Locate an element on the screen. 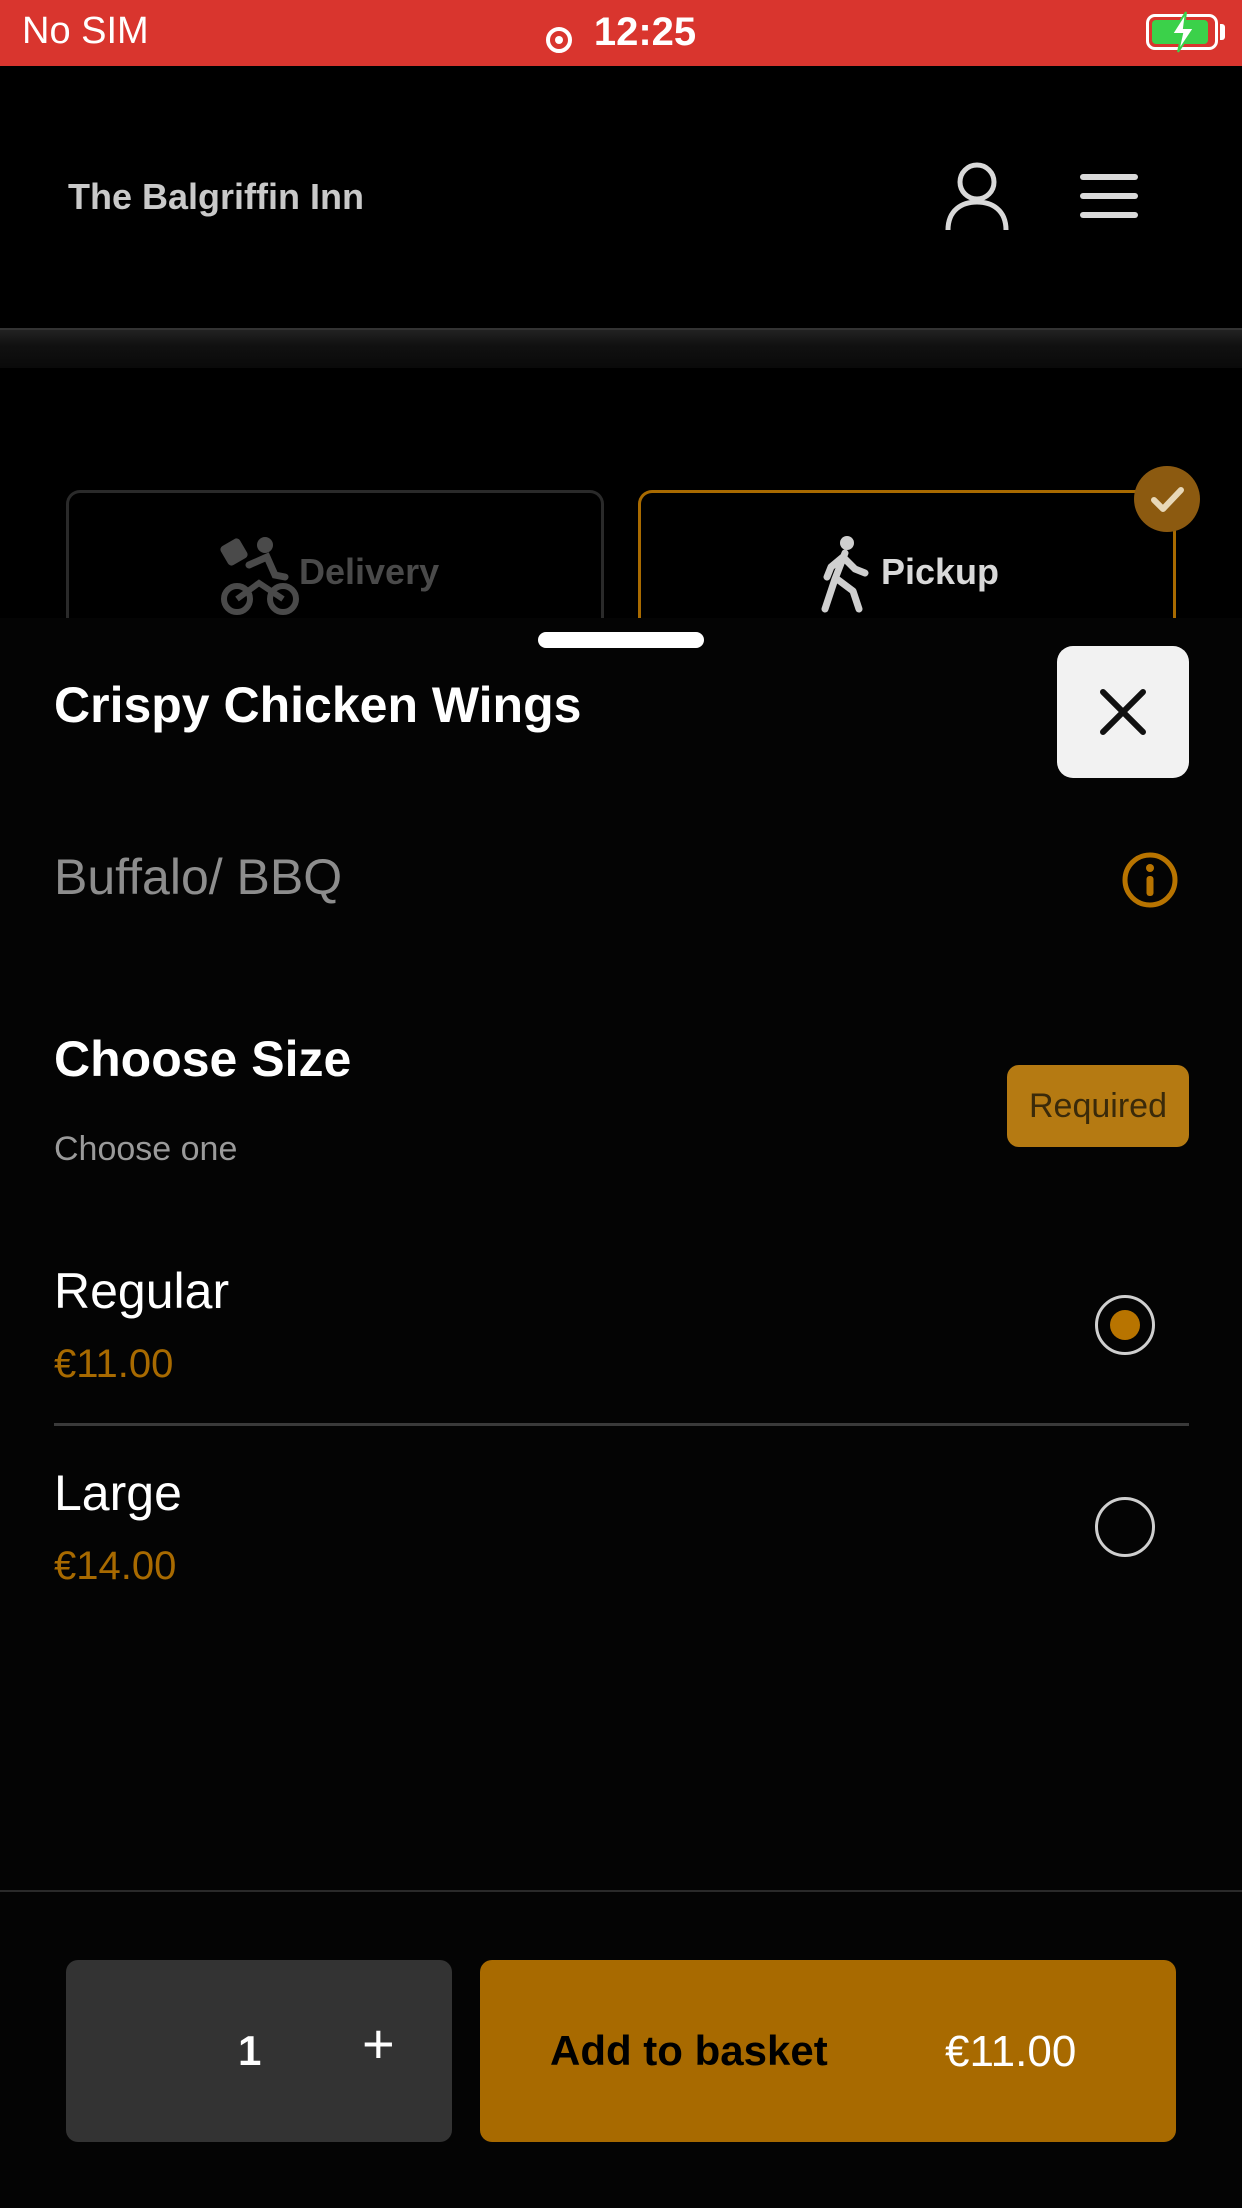  battery-cap is located at coordinates (1222, 32).